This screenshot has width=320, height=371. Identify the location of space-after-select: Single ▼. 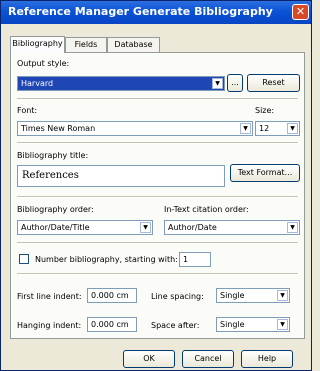
(253, 324).